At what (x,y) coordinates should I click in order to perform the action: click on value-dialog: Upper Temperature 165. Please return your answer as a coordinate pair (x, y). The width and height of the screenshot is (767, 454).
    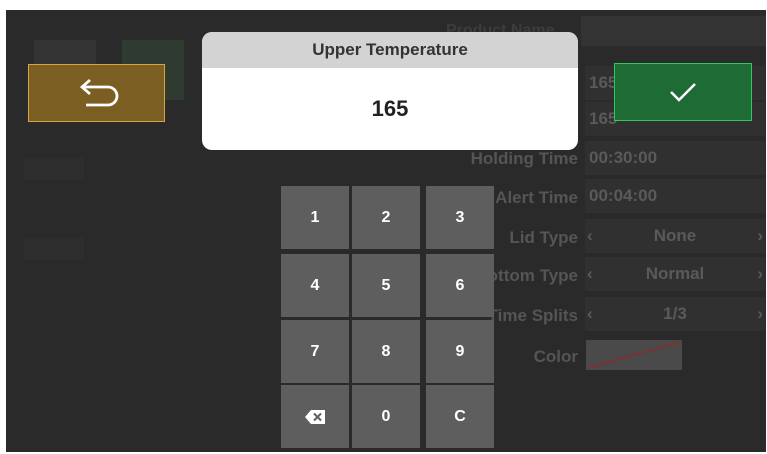
    Looking at the image, I should click on (390, 91).